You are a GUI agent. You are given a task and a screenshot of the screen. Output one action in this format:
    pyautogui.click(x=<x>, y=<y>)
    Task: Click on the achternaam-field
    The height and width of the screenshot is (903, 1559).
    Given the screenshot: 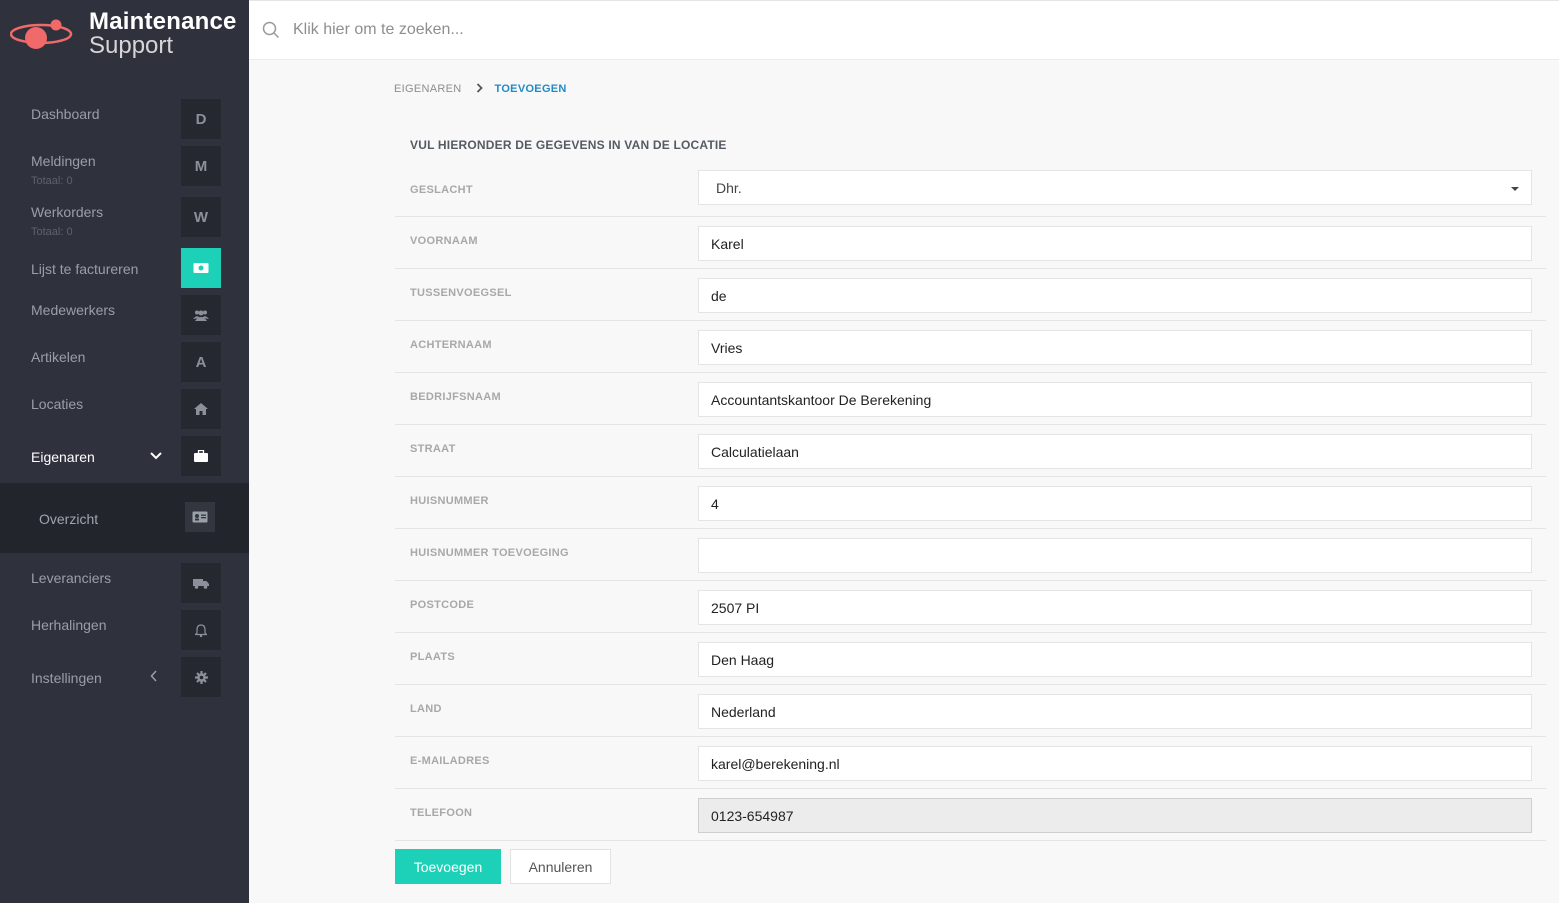 What is the action you would take?
    pyautogui.click(x=1115, y=347)
    